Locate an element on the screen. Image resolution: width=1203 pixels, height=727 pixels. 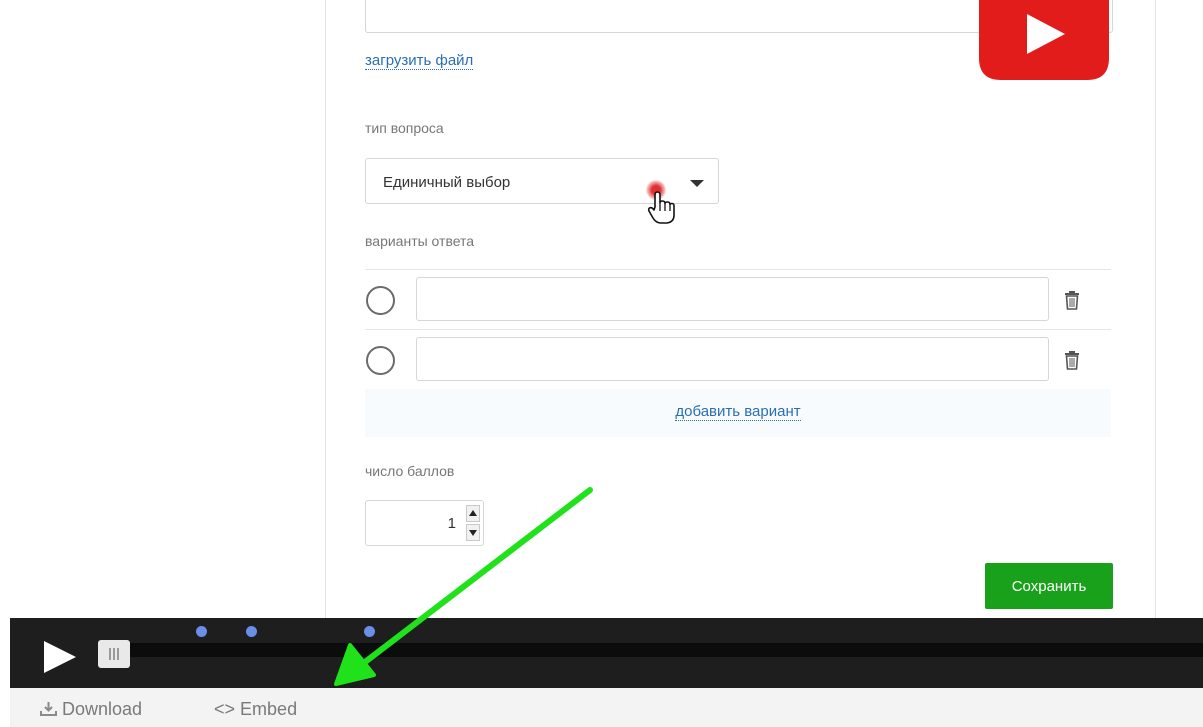
upload-file-link: загрузить файл is located at coordinates (419, 61).